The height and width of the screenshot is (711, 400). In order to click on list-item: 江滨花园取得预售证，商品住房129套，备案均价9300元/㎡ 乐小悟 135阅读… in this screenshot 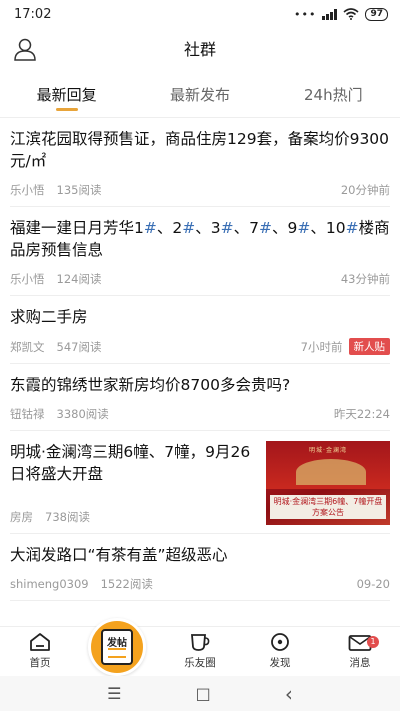, I will do `click(200, 162)`.